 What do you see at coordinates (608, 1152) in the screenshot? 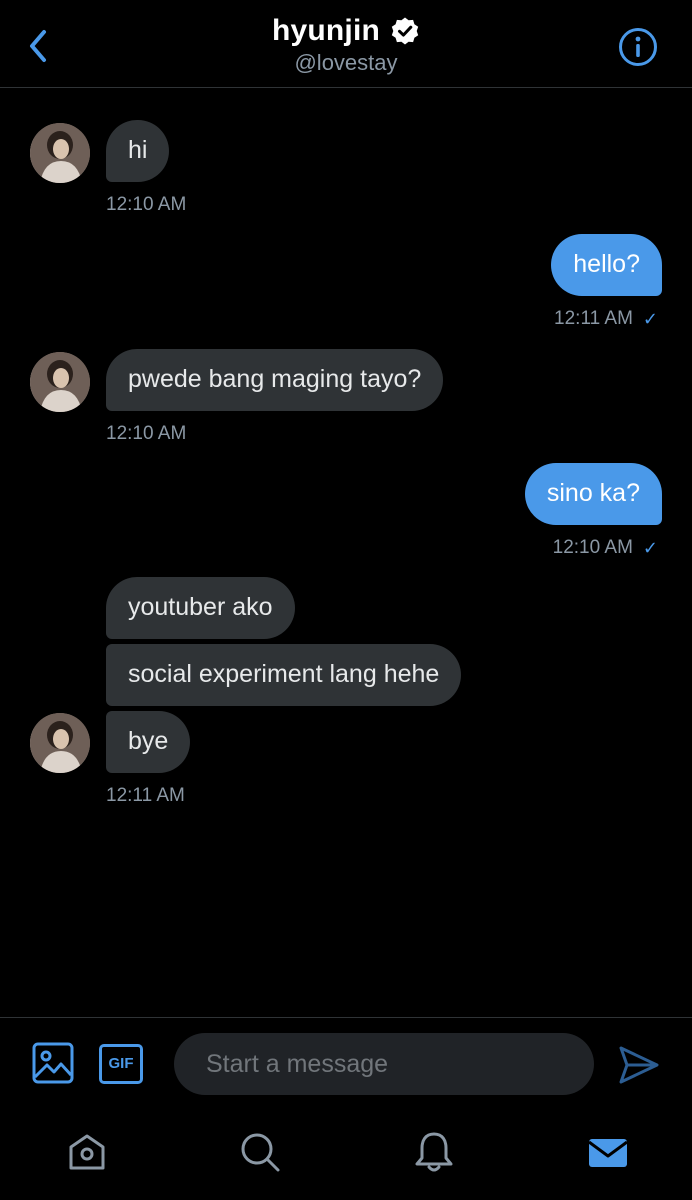
I see `messages-icon` at bounding box center [608, 1152].